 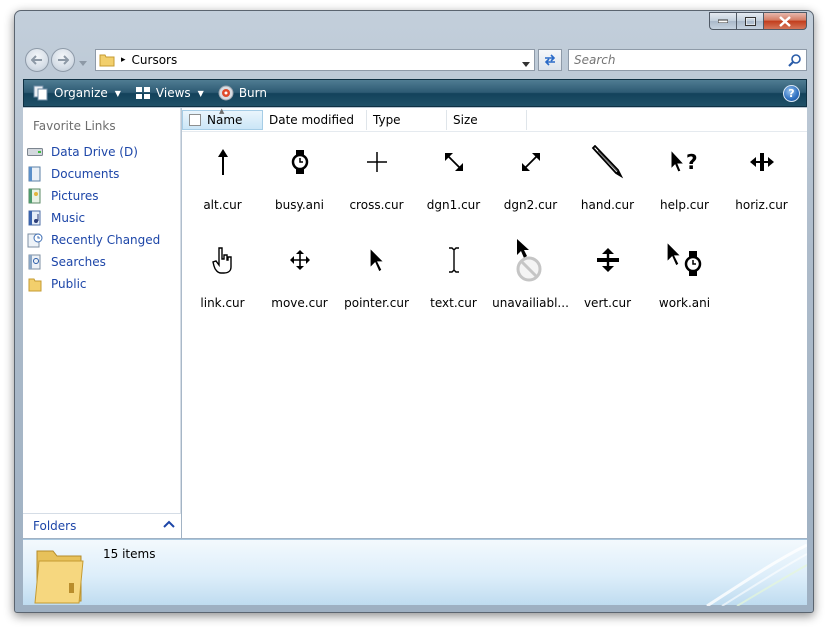 What do you see at coordinates (155, 60) in the screenshot?
I see `breadcrumb-current: Cursors` at bounding box center [155, 60].